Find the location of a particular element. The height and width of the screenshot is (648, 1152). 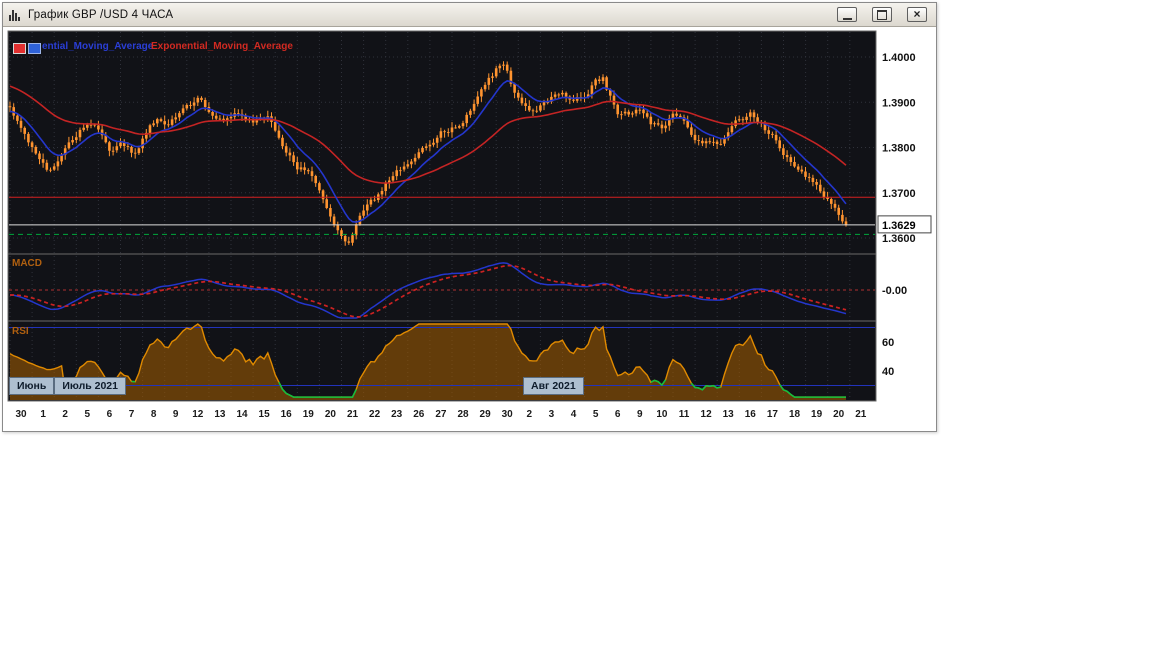

macd-label: MACD is located at coordinates (27, 263).